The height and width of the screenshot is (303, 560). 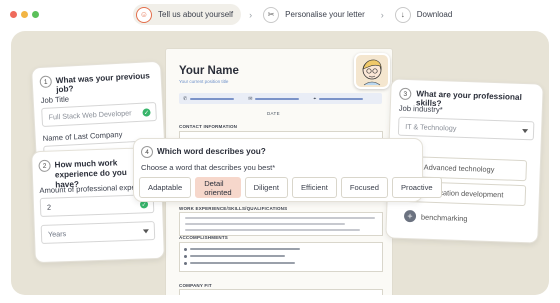 I want to click on company-fit-section-label: COMPANY FIT, so click(x=195, y=285).